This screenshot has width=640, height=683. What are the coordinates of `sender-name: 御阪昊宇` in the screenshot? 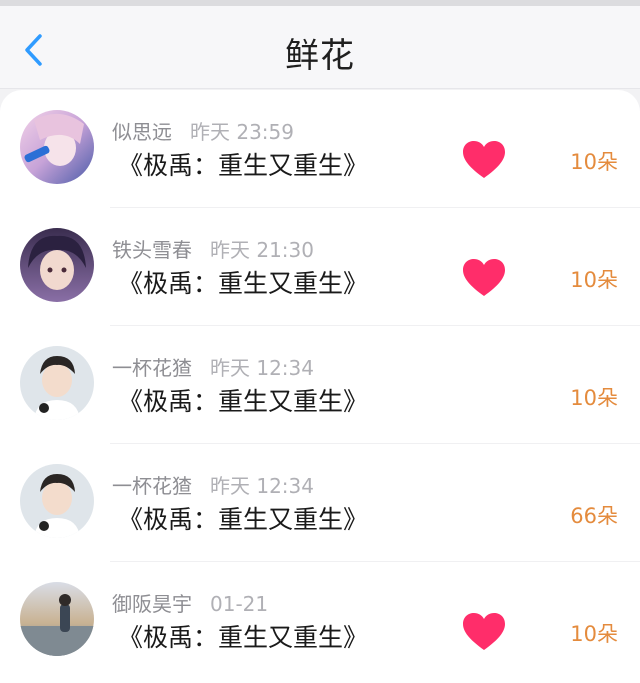 It's located at (152, 604).